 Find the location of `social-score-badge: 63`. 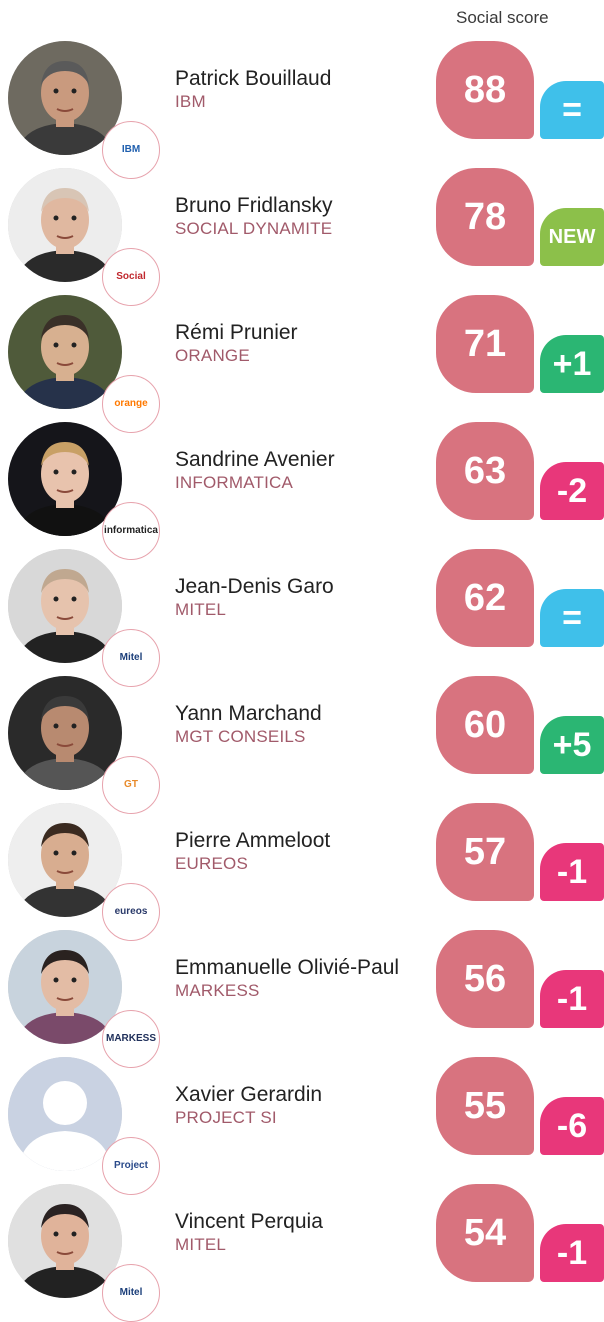

social-score-badge: 63 is located at coordinates (485, 471).